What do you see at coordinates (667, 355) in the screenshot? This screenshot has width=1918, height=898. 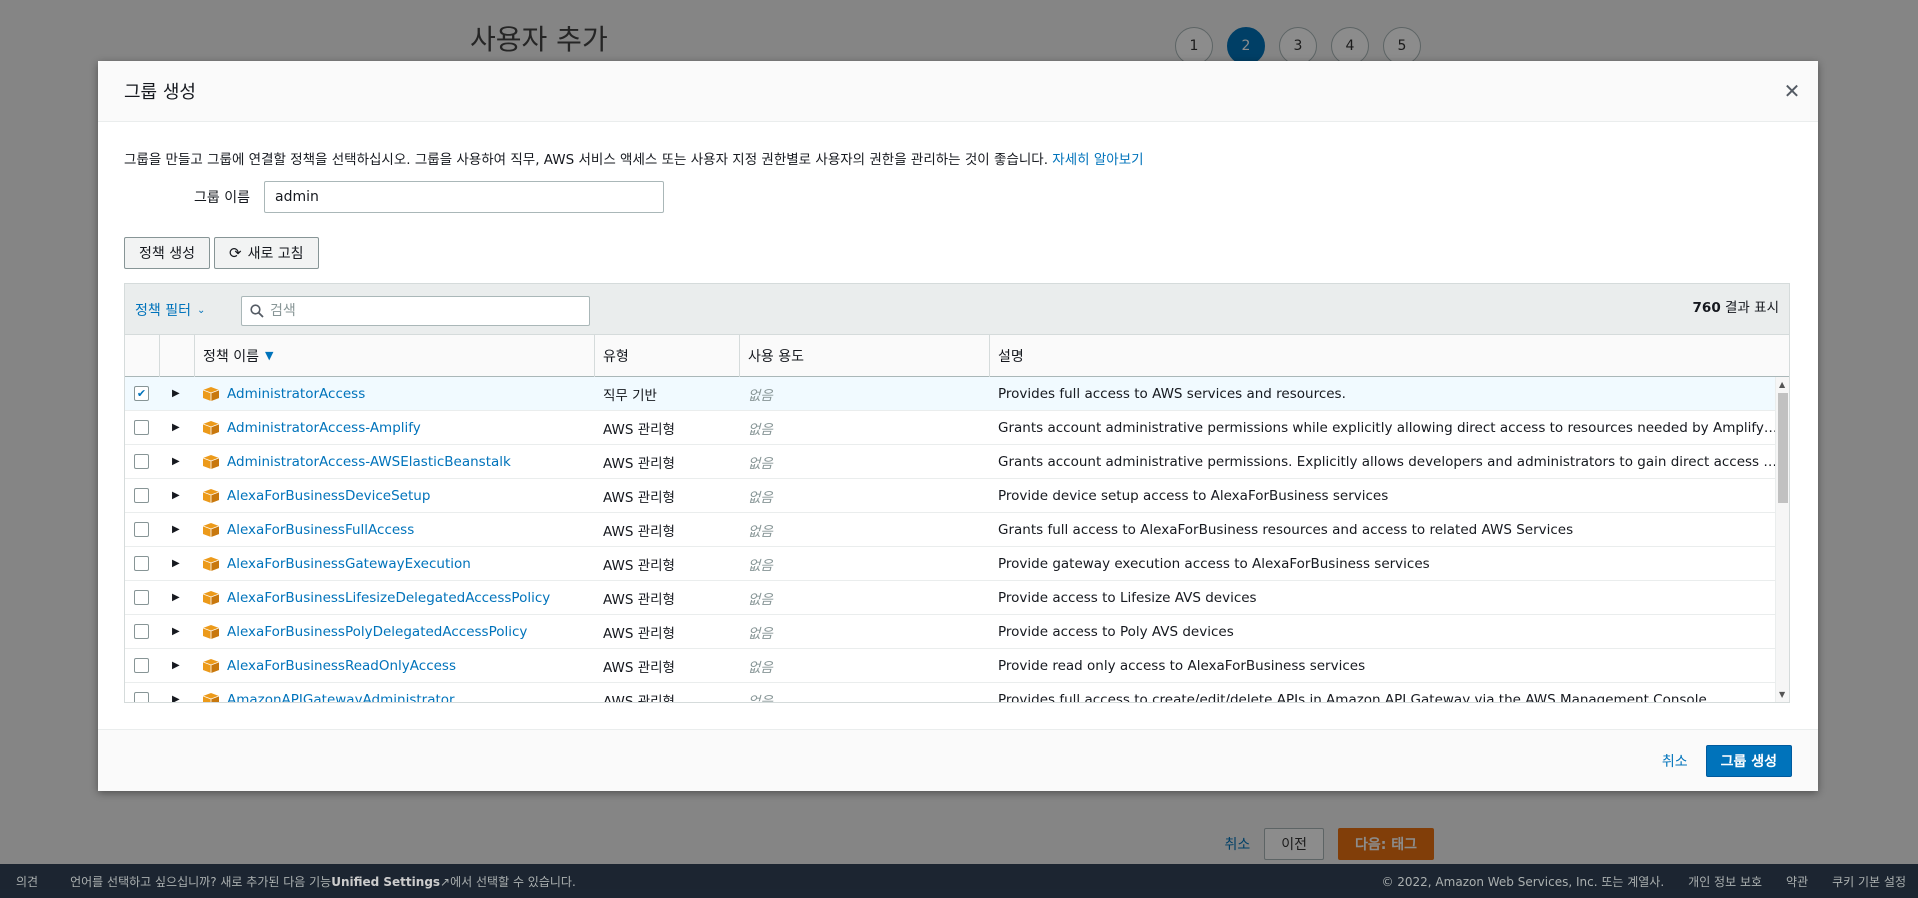 I see `header-type: 유형` at bounding box center [667, 355].